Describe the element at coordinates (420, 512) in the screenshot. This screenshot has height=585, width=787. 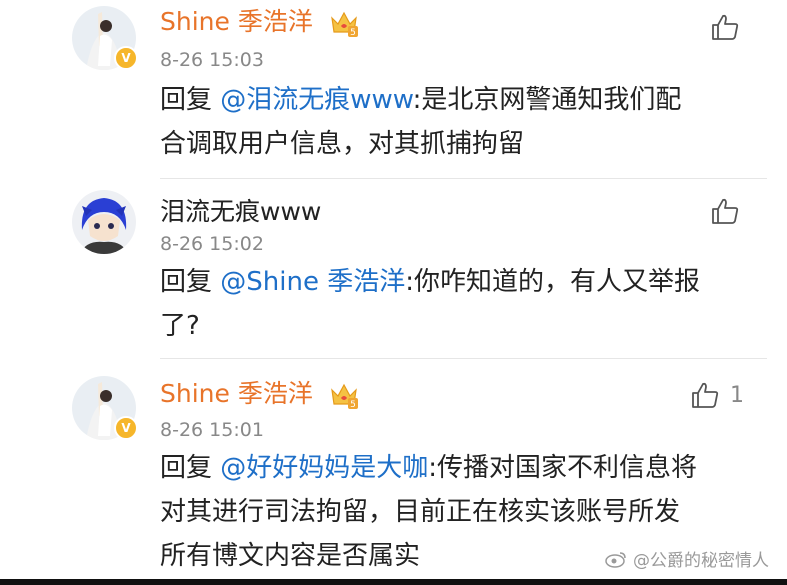
I see `comment-text: 对其进行司法拘留，目前正在核实该账号所发` at that location.